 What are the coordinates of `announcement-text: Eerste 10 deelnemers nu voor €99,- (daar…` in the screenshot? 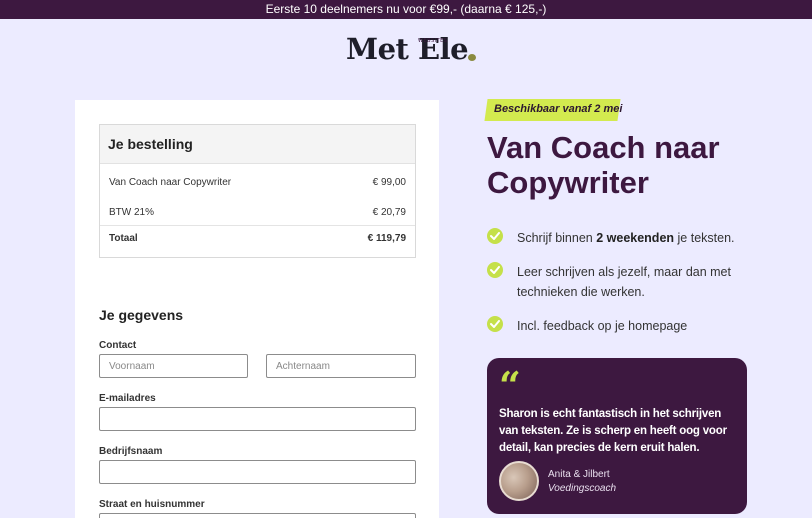 It's located at (406, 9).